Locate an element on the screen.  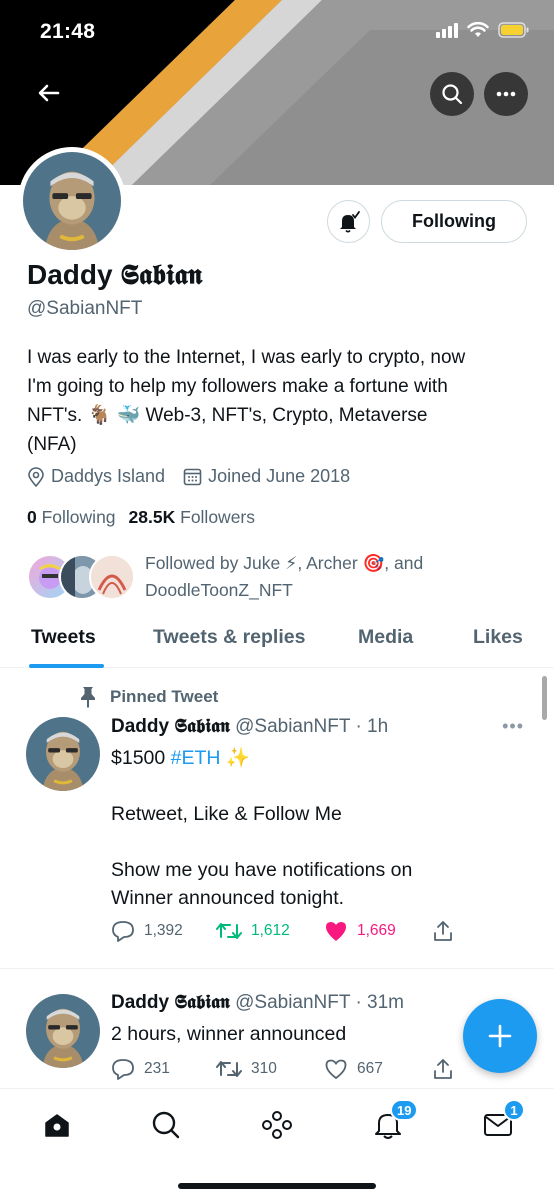
retweet-button: 310 is located at coordinates (270, 1069).